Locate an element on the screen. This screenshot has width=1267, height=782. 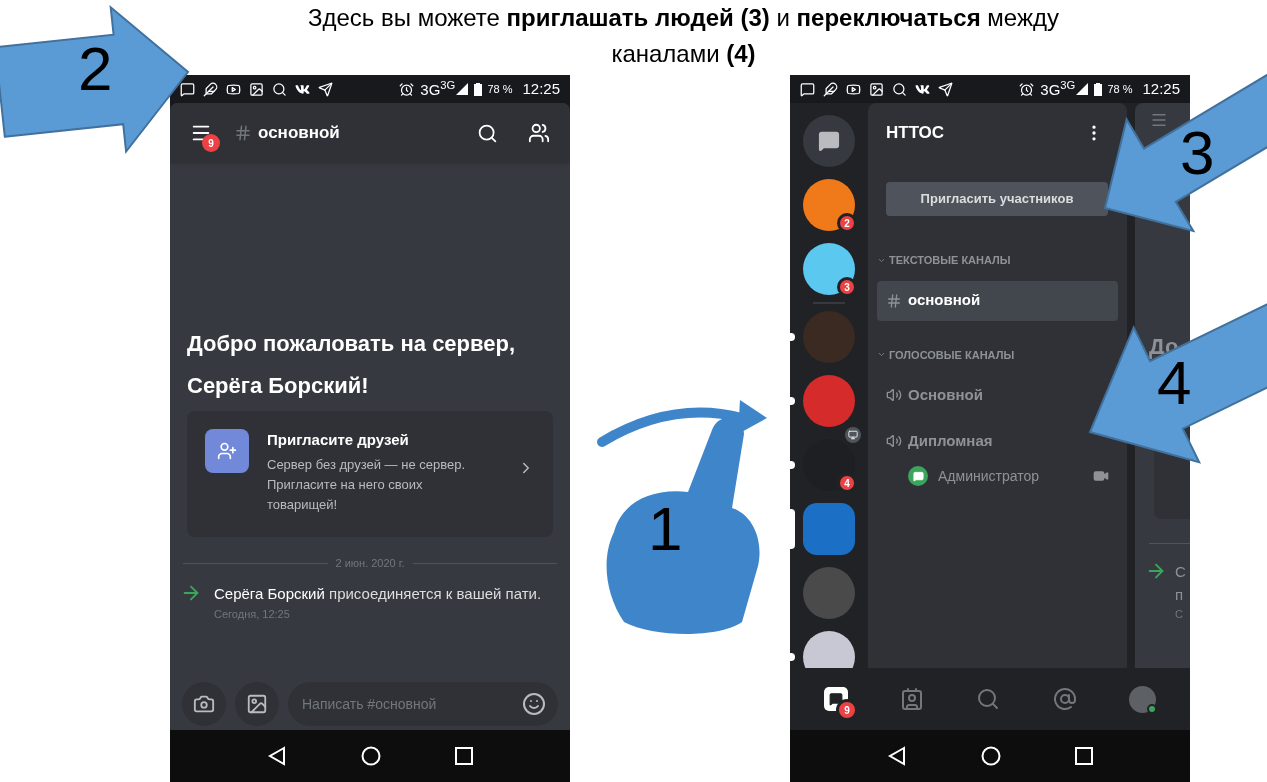
selected-indicator is located at coordinates (792, 529).